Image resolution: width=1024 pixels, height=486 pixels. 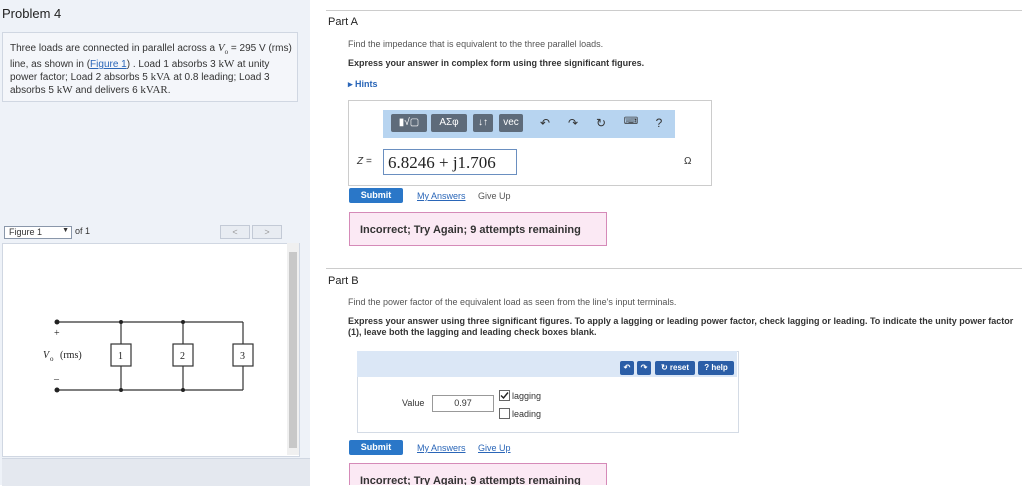 I want to click on lagging-checkbox, so click(x=504, y=395).